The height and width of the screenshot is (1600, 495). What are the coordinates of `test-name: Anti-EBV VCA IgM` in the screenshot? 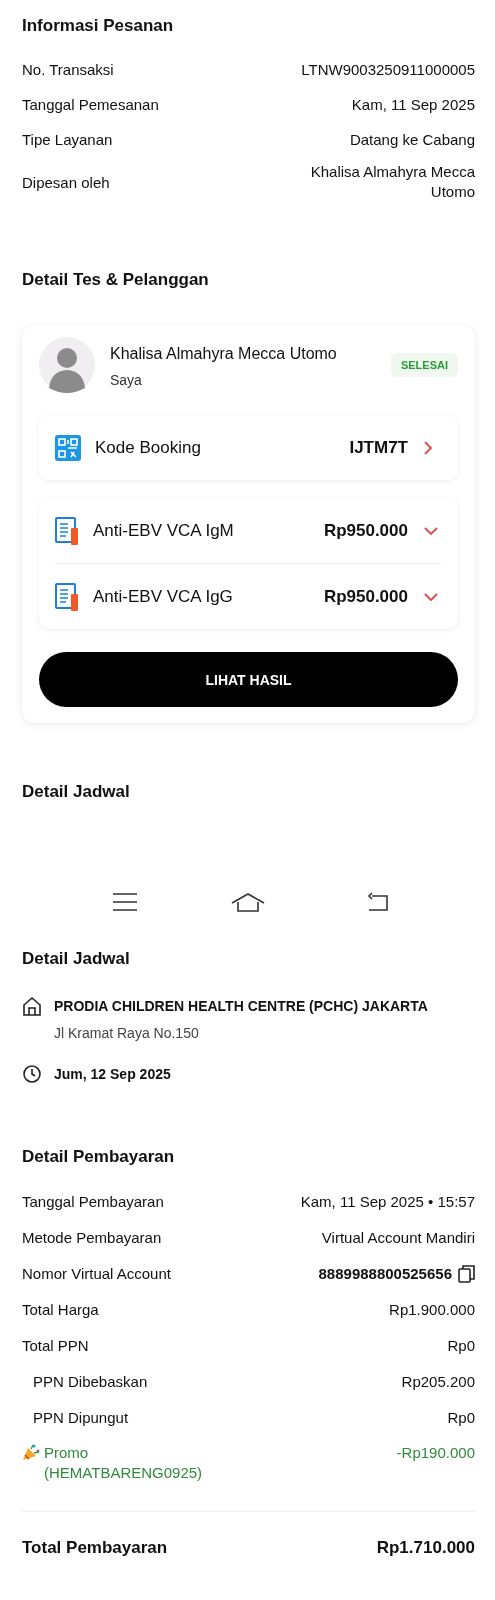 It's located at (164, 530).